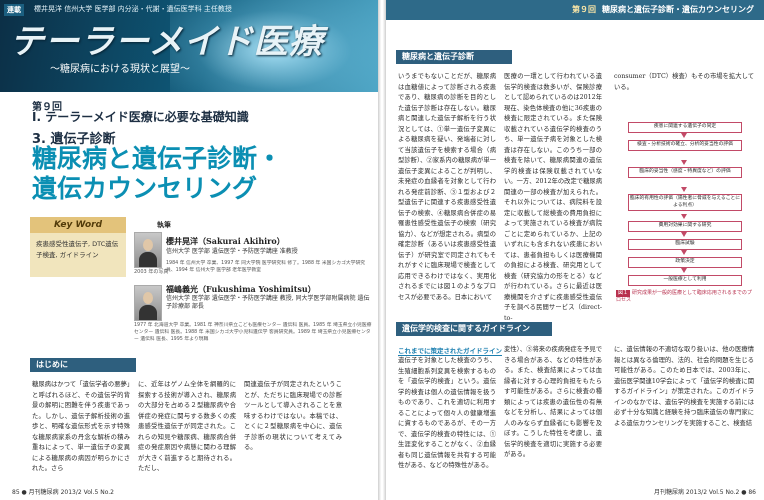 This screenshot has height=500, width=764. What do you see at coordinates (685, 145) in the screenshot?
I see `flow-step-2: 検査・分析技術の確立、分析的妥当性の評価` at bounding box center [685, 145].